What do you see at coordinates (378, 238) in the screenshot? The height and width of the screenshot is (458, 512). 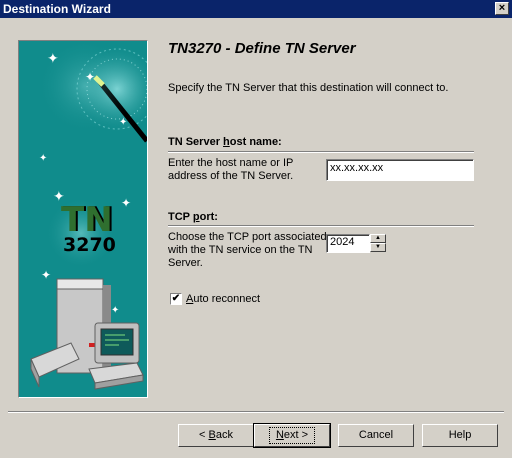 I see `spin-up-icon: ▲` at bounding box center [378, 238].